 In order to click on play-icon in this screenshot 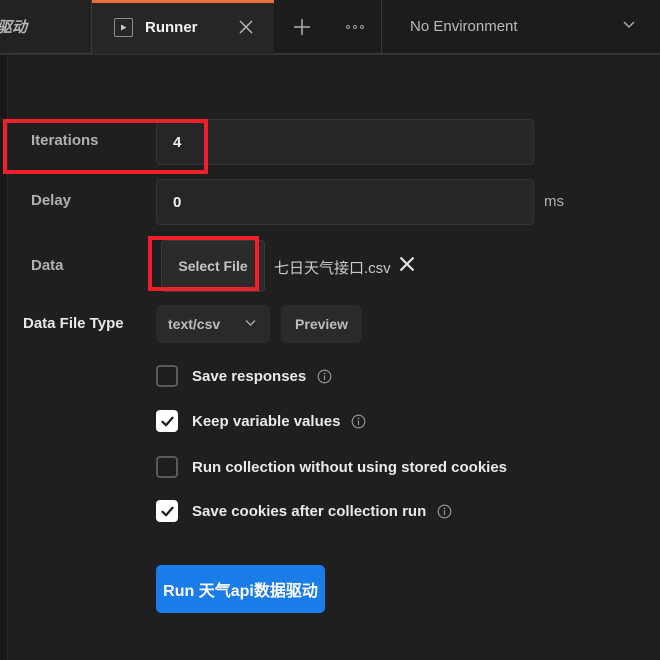, I will do `click(123, 27)`.